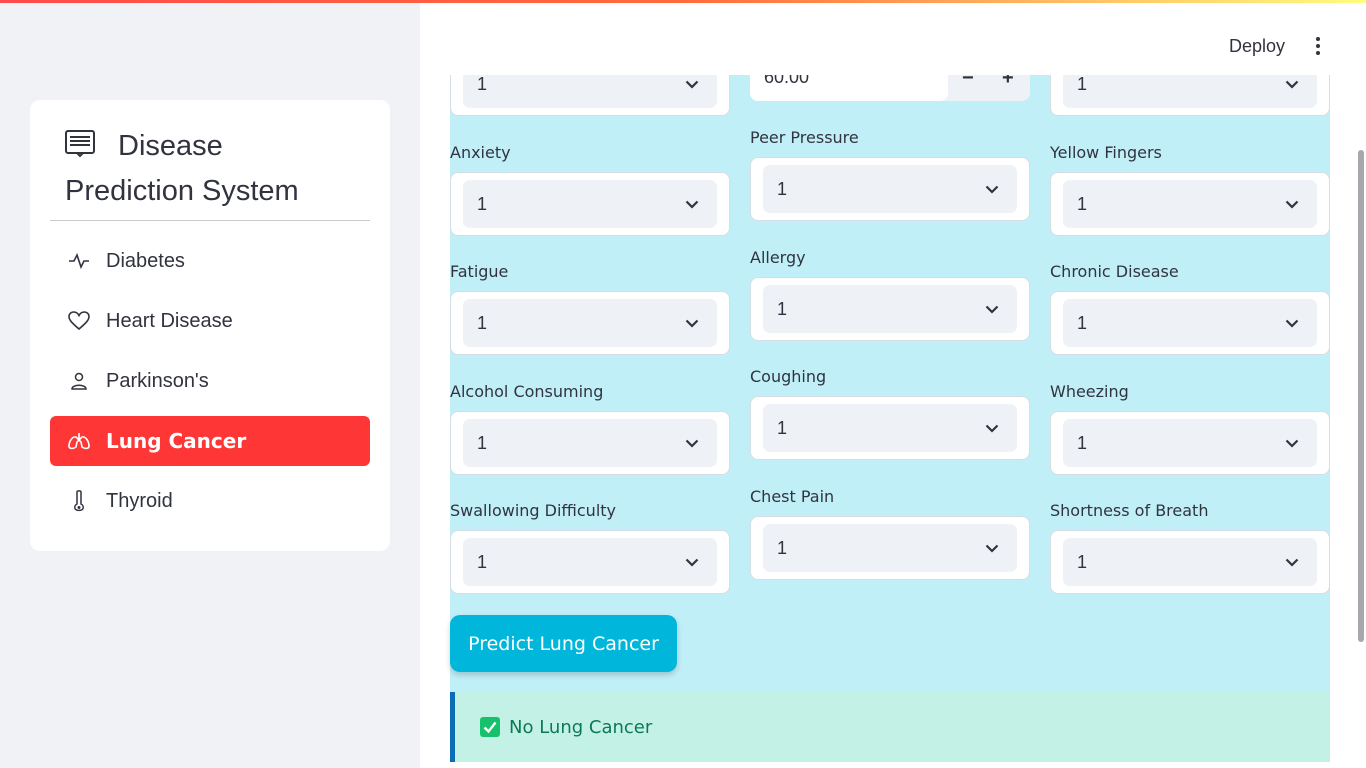  What do you see at coordinates (79, 321) in the screenshot?
I see `heart-icon` at bounding box center [79, 321].